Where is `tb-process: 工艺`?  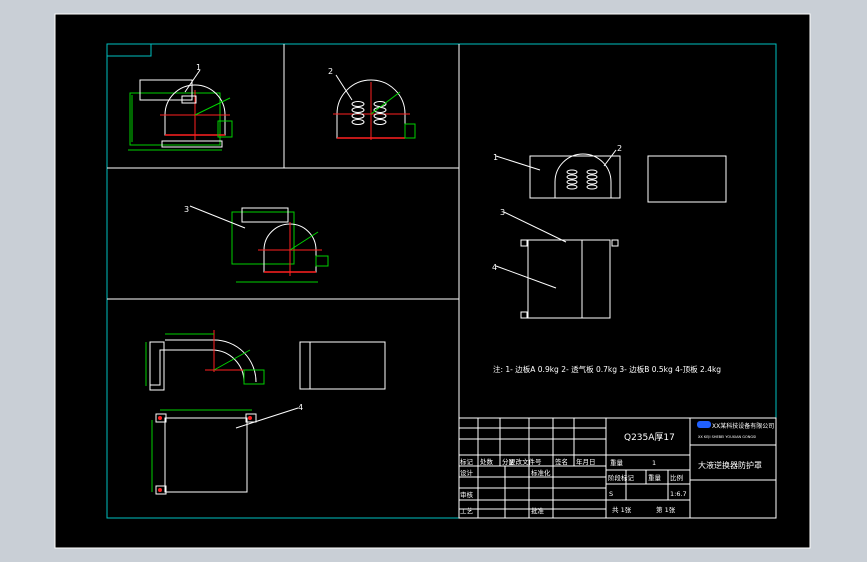 tb-process: 工艺 is located at coordinates (467, 511).